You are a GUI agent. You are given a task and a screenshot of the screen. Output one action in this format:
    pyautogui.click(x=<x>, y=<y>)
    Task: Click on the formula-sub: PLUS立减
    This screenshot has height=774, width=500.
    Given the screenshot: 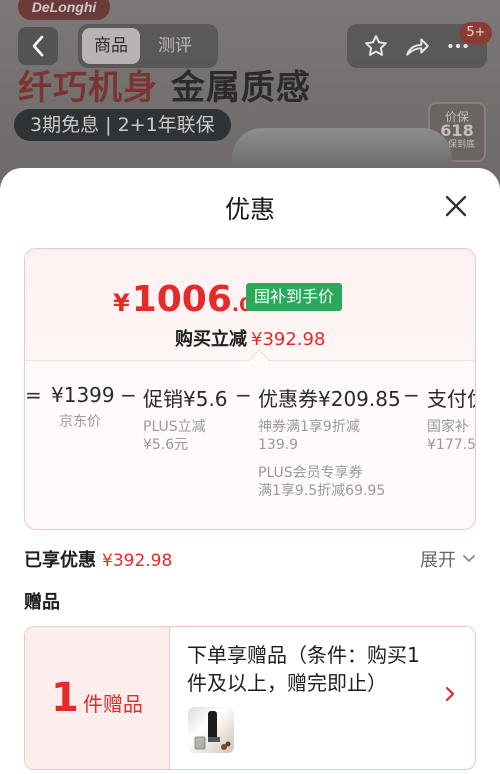 What is the action you would take?
    pyautogui.click(x=174, y=427)
    